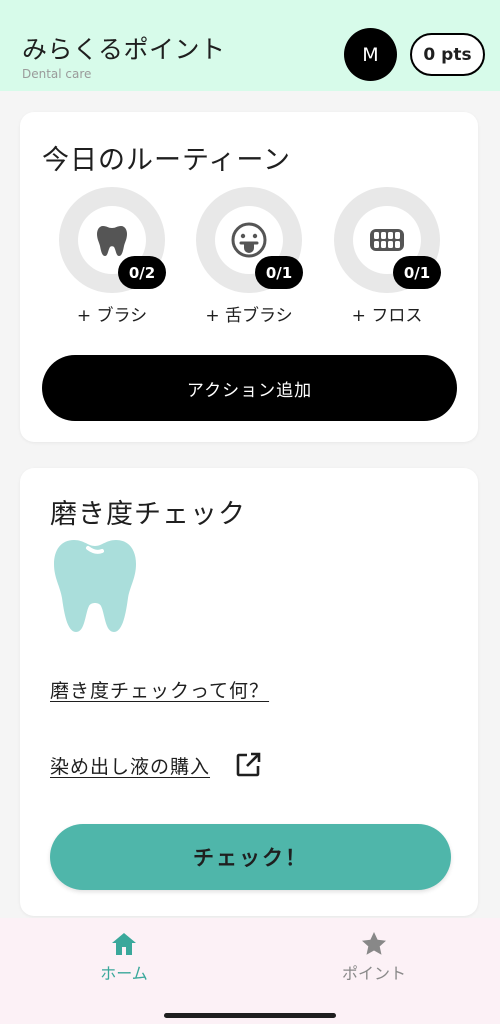 The height and width of the screenshot is (1024, 500). I want to click on points-badge: 0 pts, so click(447, 54).